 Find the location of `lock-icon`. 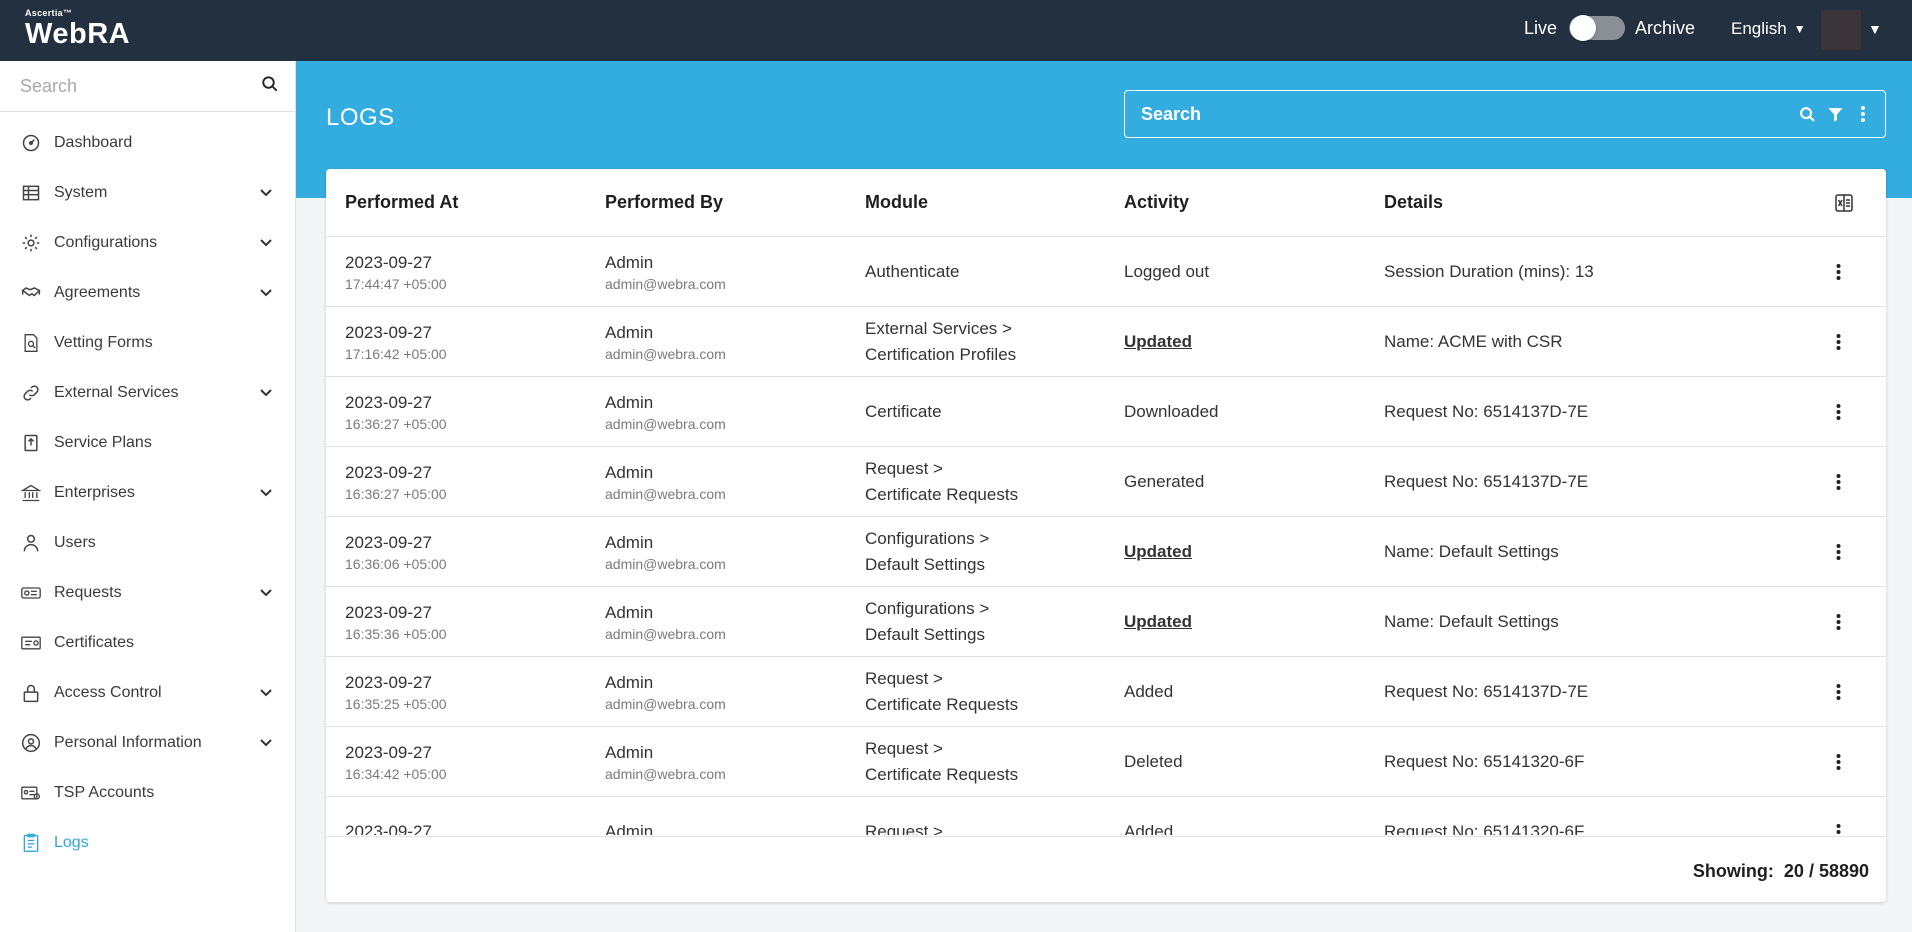

lock-icon is located at coordinates (31, 693).